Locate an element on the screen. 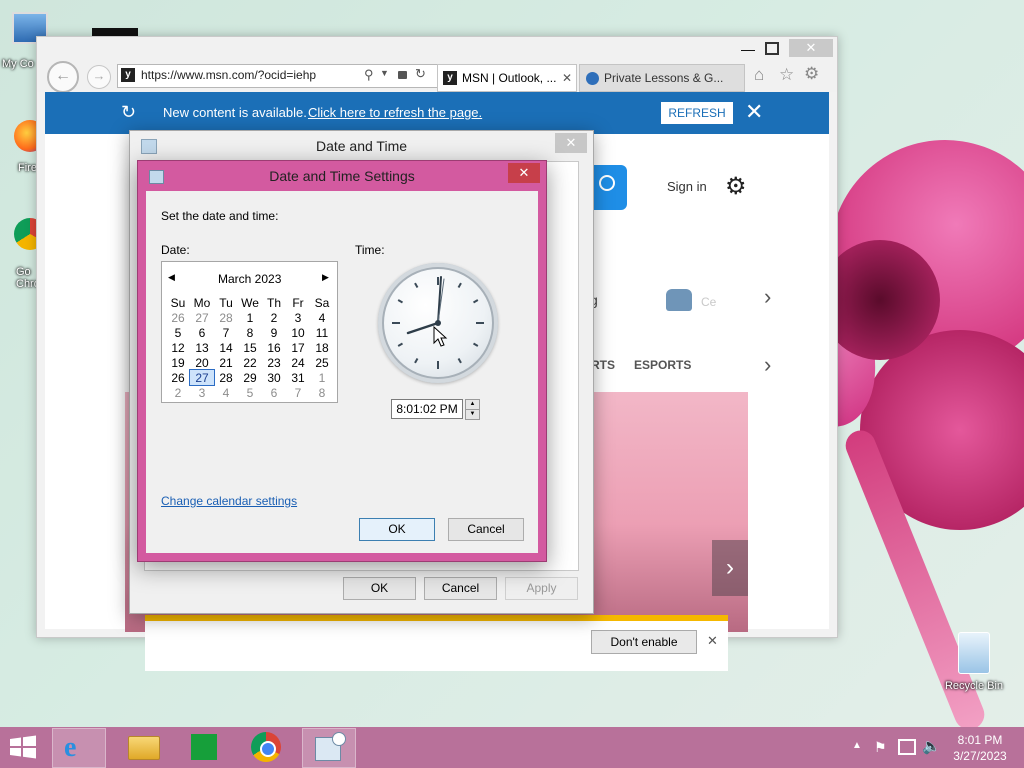 This screenshot has width=1024, height=768. calendar-day: 13 is located at coordinates (202, 347).